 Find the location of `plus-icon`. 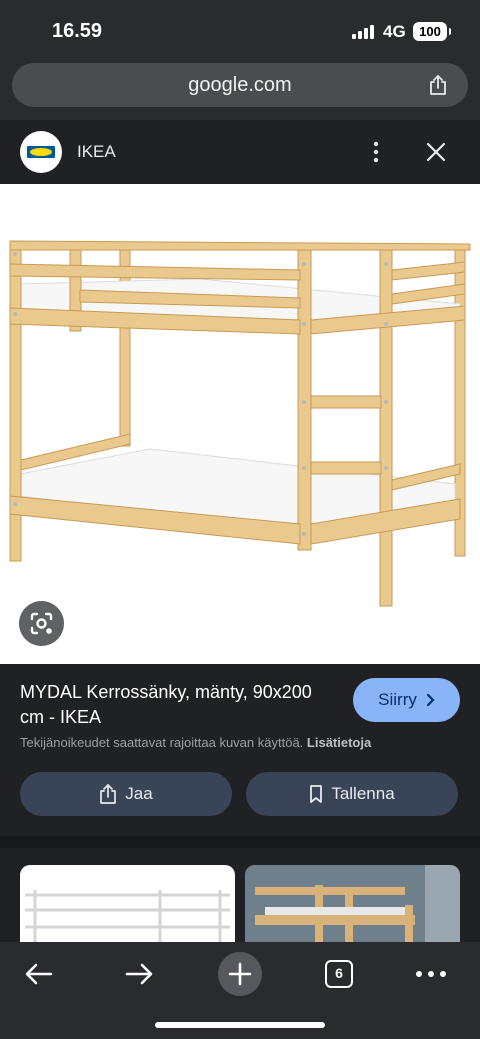

plus-icon is located at coordinates (240, 974).